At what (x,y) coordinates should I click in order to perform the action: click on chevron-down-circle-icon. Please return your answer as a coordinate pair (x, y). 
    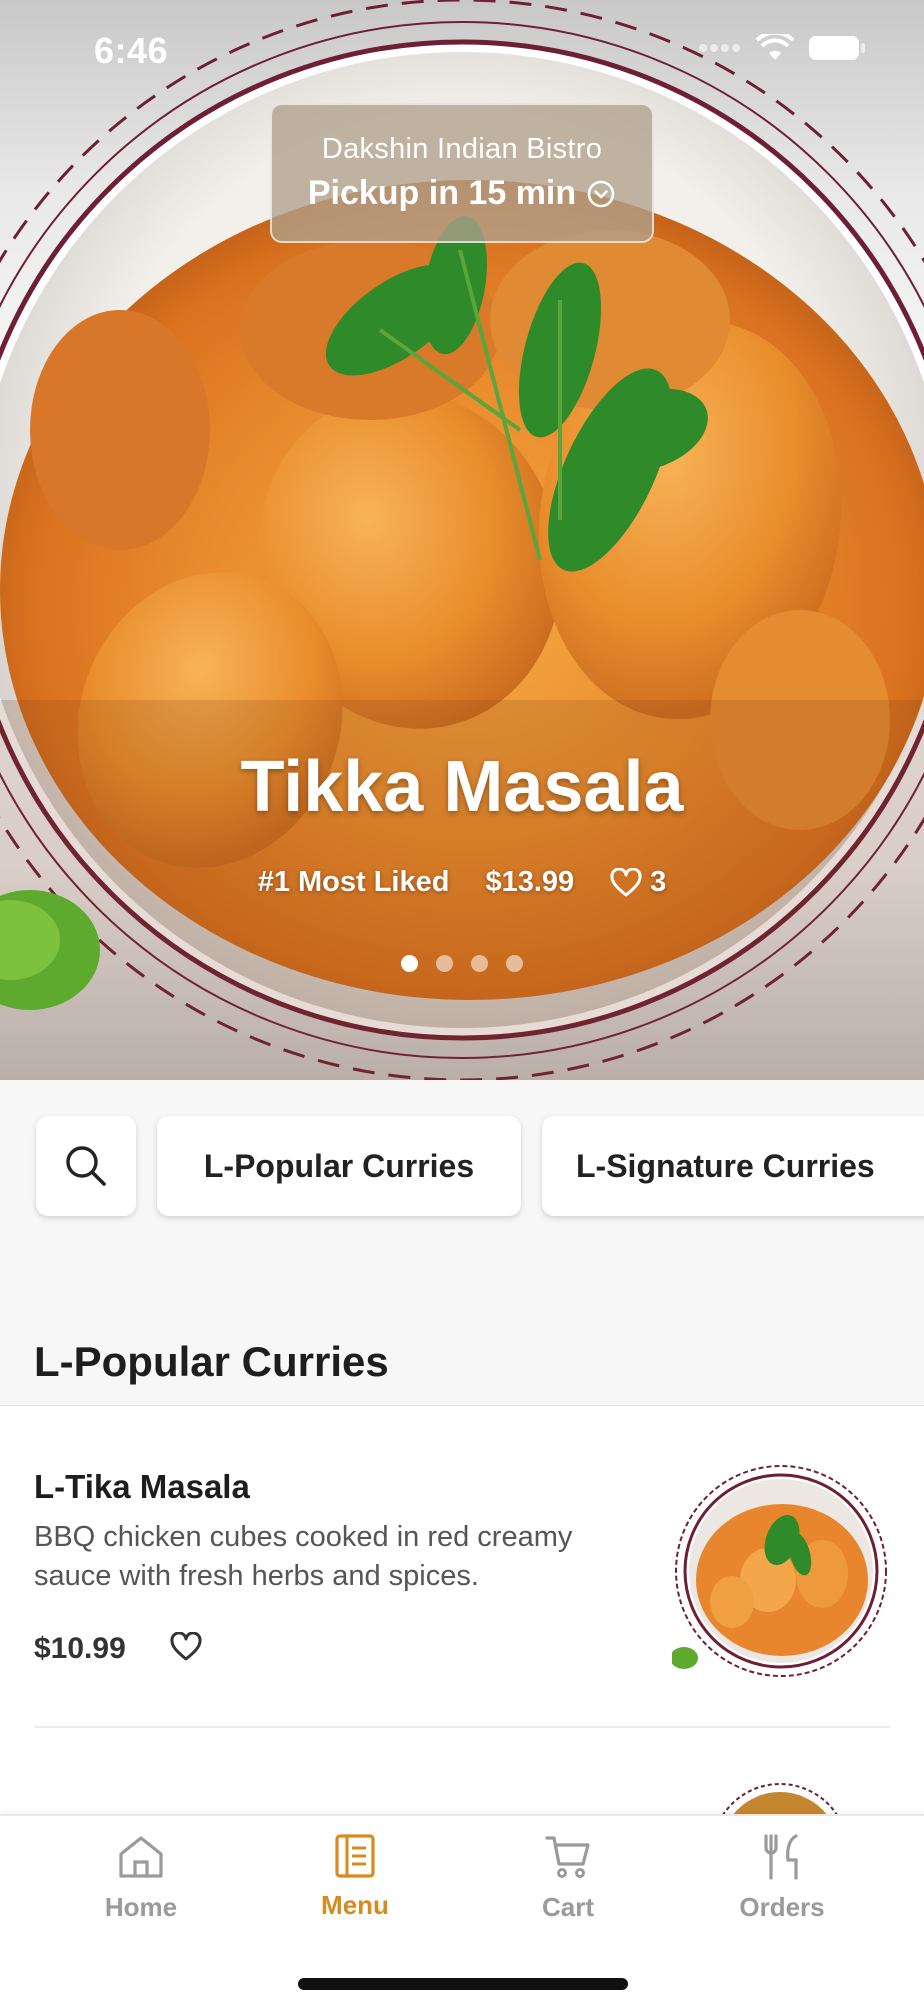
    Looking at the image, I should click on (601, 193).